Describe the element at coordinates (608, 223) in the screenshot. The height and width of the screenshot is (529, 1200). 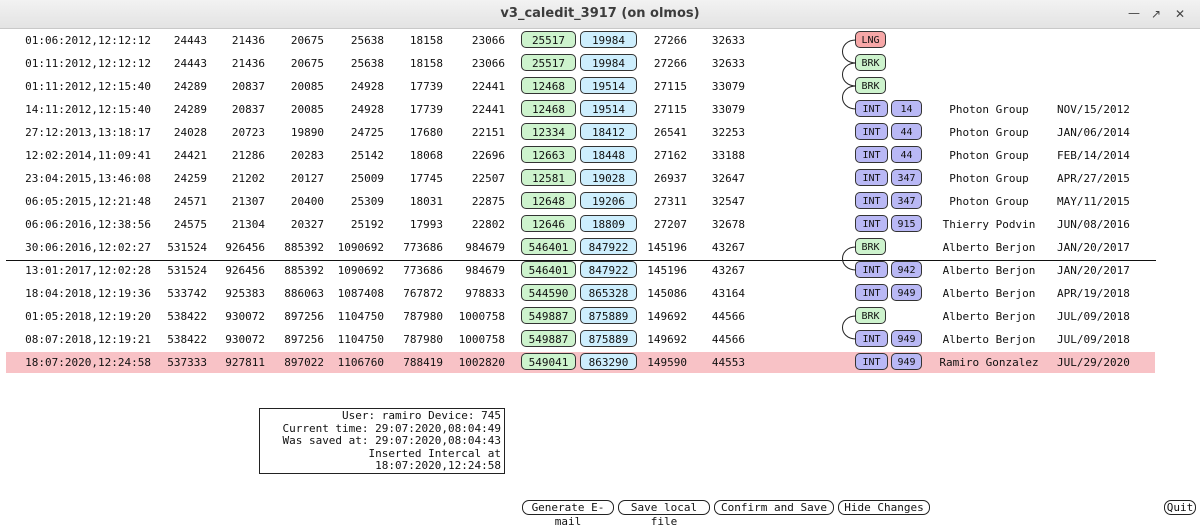
I see `cyan-value-field: 18809` at that location.